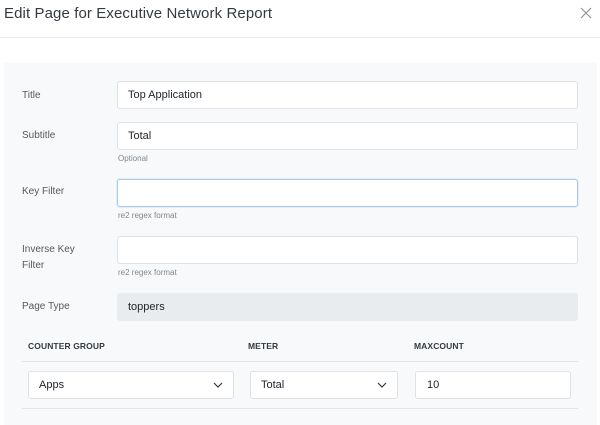  What do you see at coordinates (347, 193) in the screenshot?
I see `key-filter-input` at bounding box center [347, 193].